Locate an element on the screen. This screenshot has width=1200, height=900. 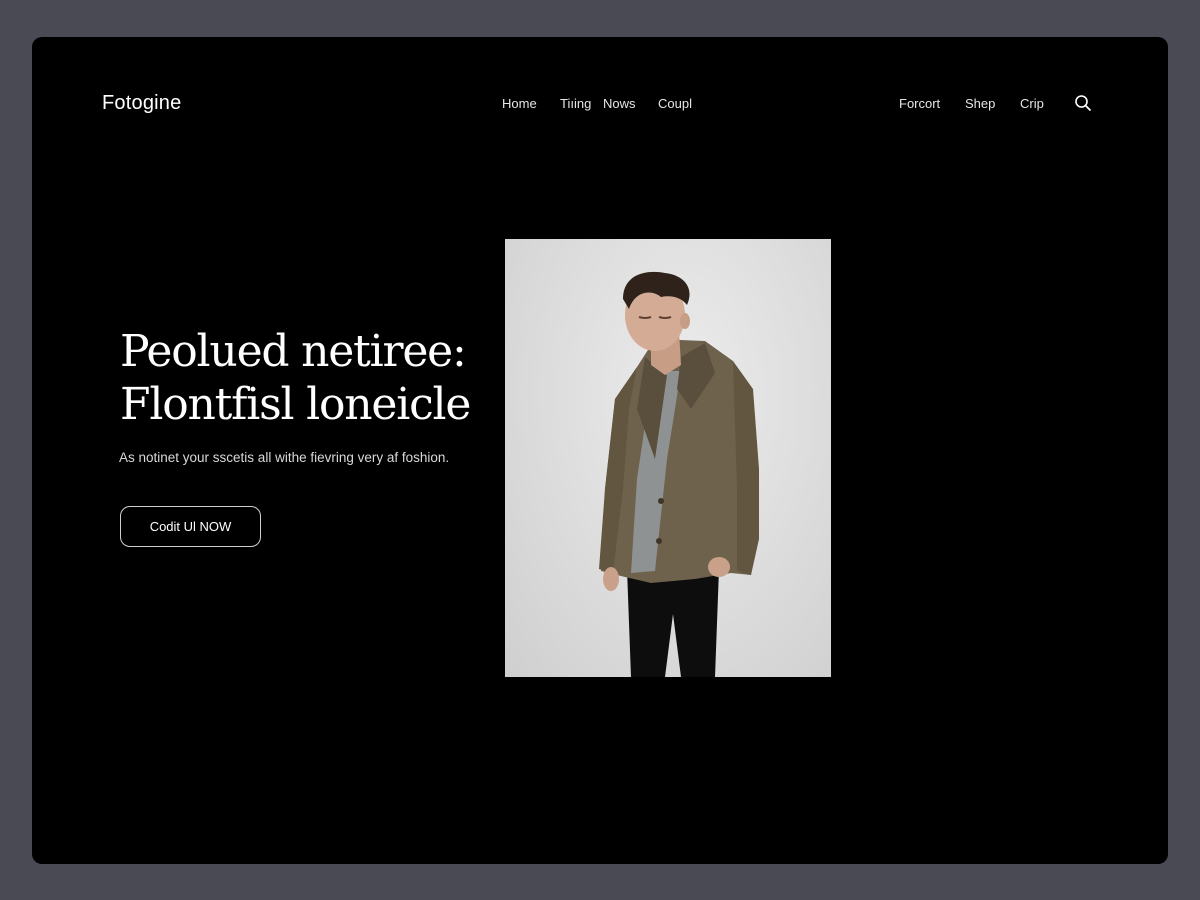
nav-link-forcort: Forcort is located at coordinates (919, 103).